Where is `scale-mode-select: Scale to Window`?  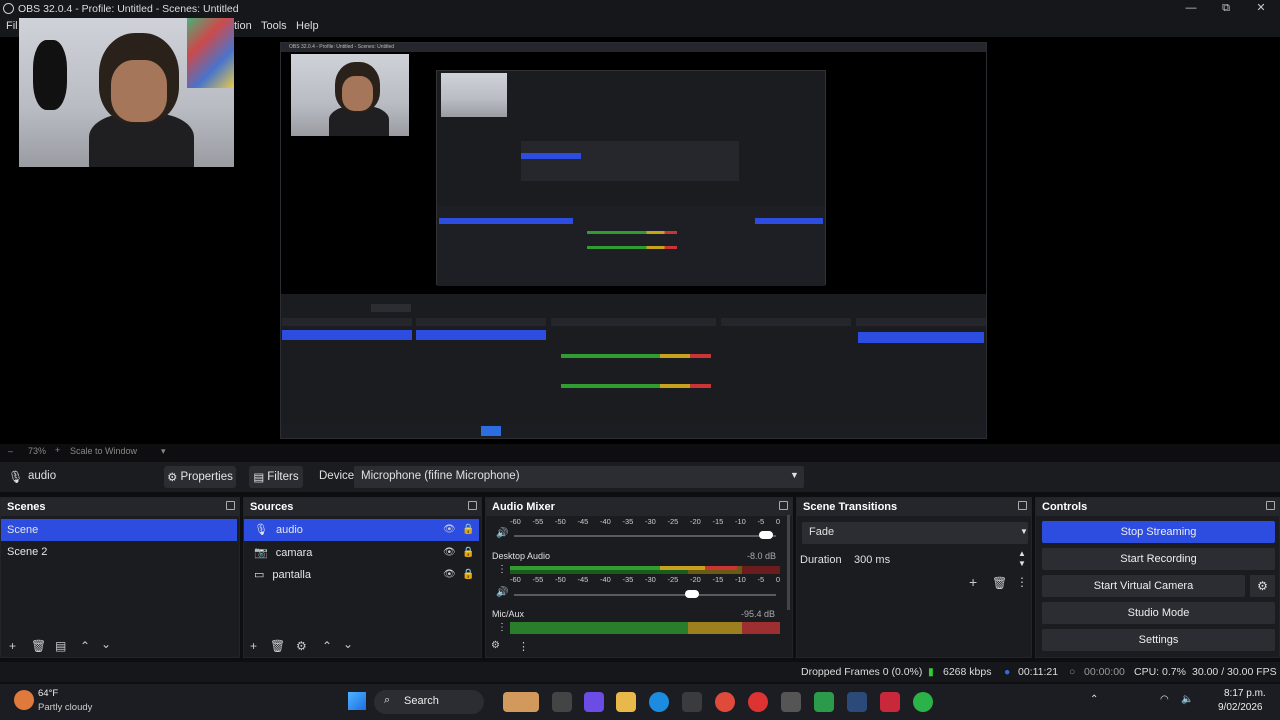
scale-mode-select: Scale to Window is located at coordinates (103, 451).